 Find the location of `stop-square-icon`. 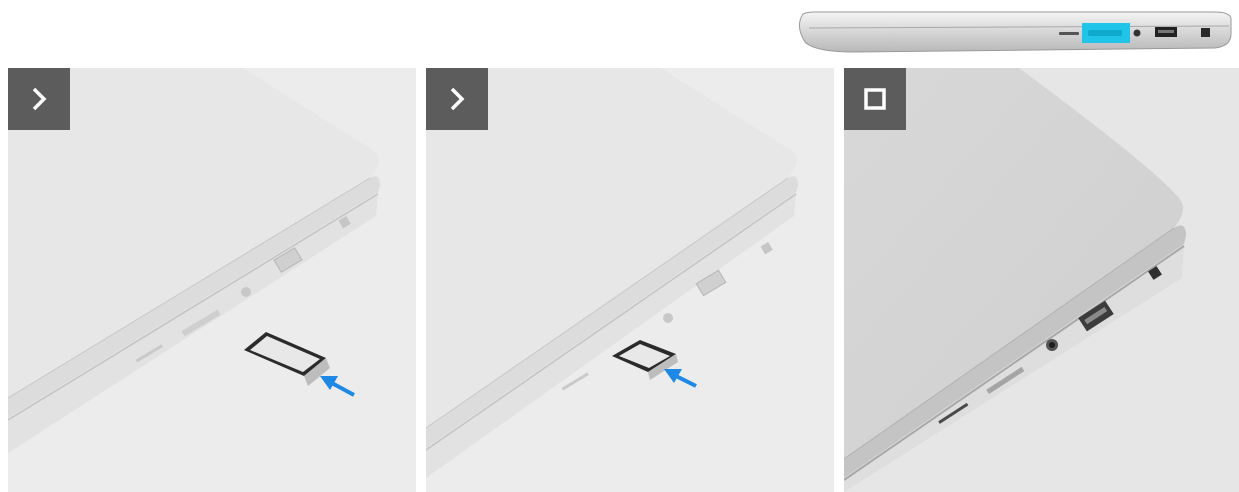

stop-square-icon is located at coordinates (875, 99).